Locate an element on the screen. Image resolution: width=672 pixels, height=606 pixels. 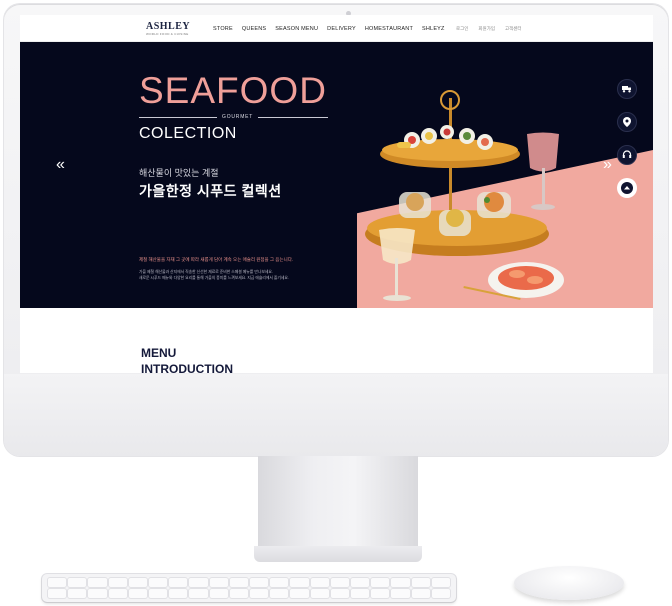
quick-delivery-button is located at coordinates (627, 89).